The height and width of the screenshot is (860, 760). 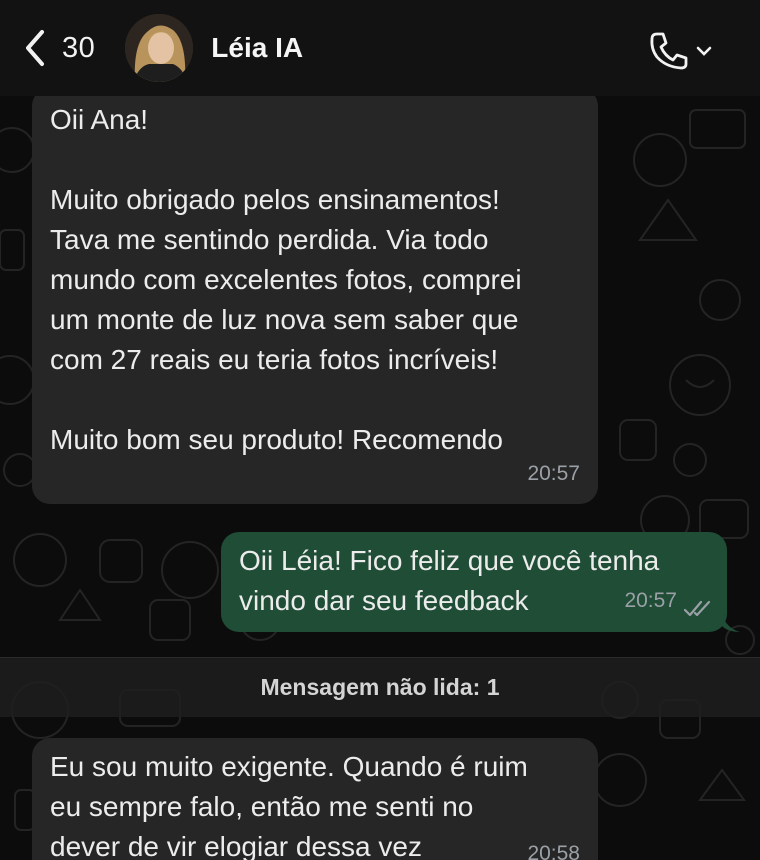 What do you see at coordinates (380, 48) in the screenshot?
I see `chat-header: 30 Léia IA` at bounding box center [380, 48].